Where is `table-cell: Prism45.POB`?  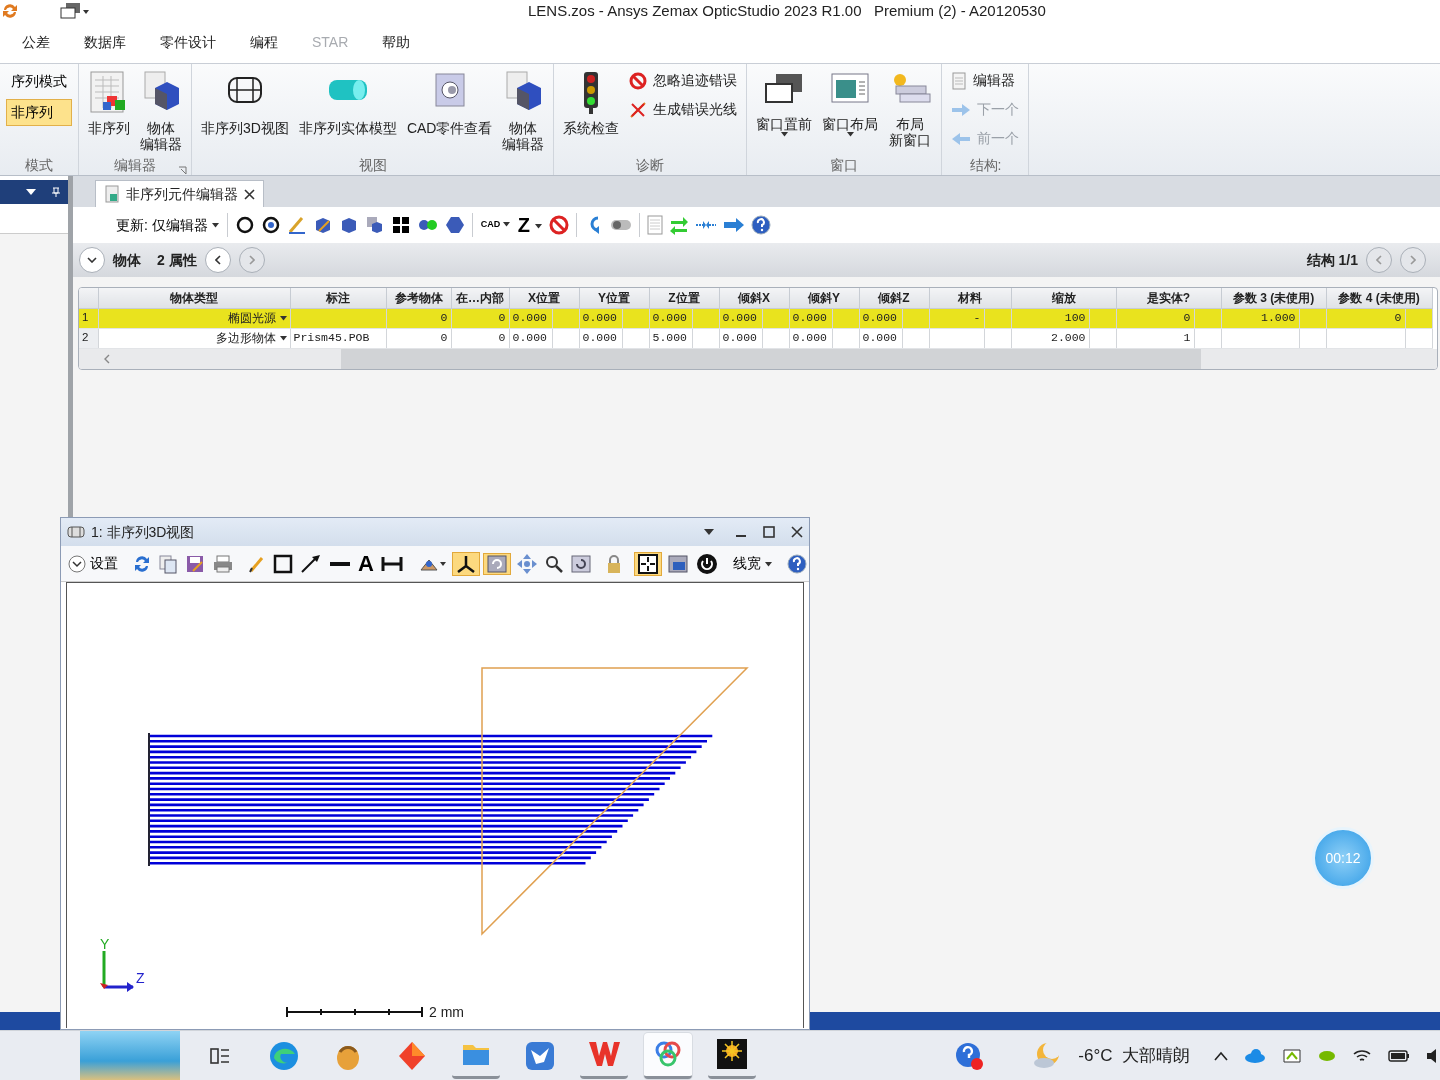 table-cell: Prism45.POB is located at coordinates (338, 338).